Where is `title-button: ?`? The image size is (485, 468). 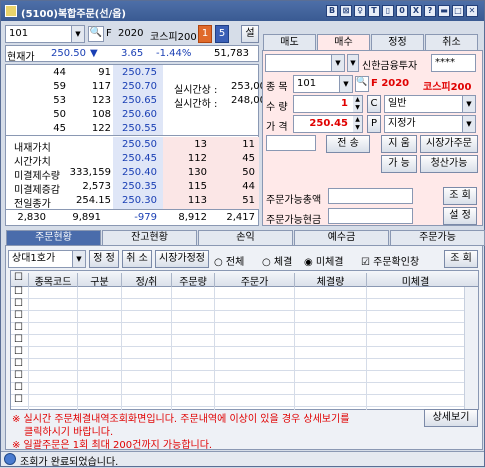 title-button: ? is located at coordinates (430, 11).